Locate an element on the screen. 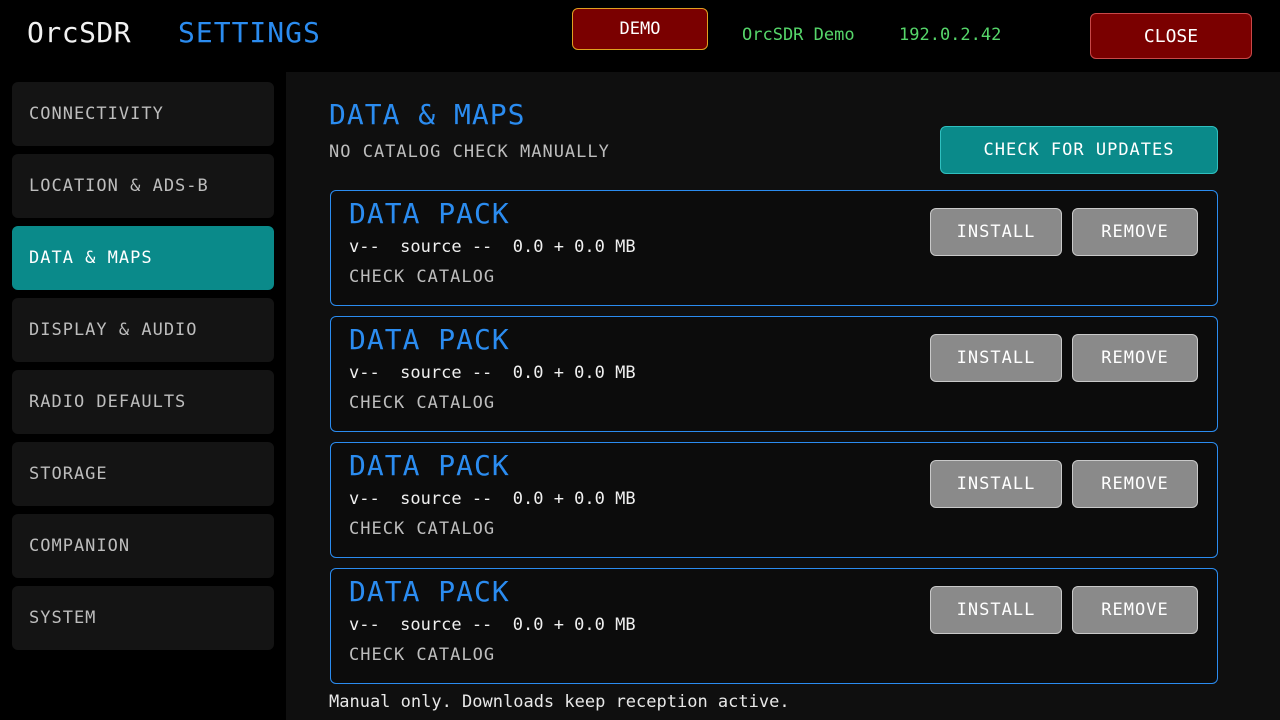 This screenshot has height=720, width=1280. close-button: CLOSE is located at coordinates (1171, 36).